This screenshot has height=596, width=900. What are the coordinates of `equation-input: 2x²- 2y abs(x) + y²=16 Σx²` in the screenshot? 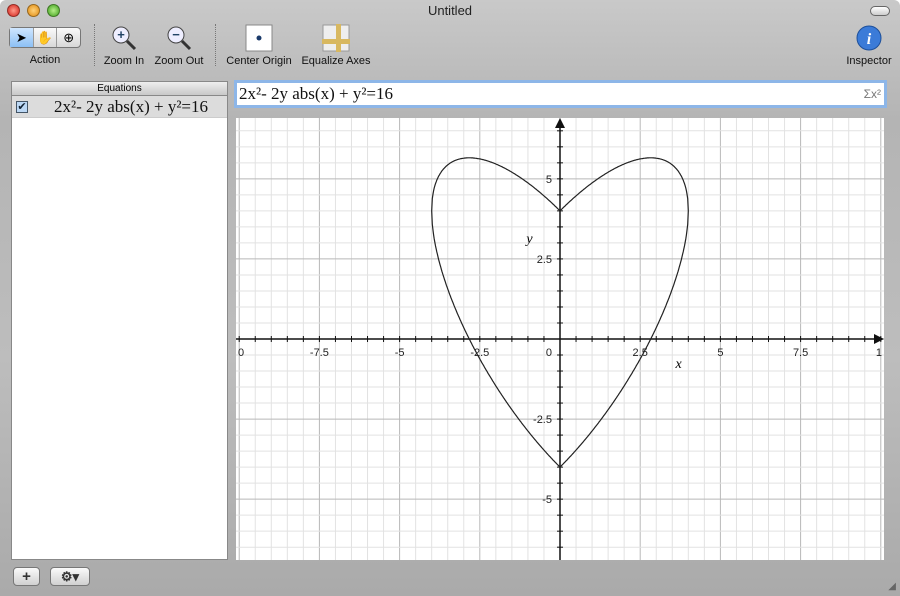 It's located at (560, 94).